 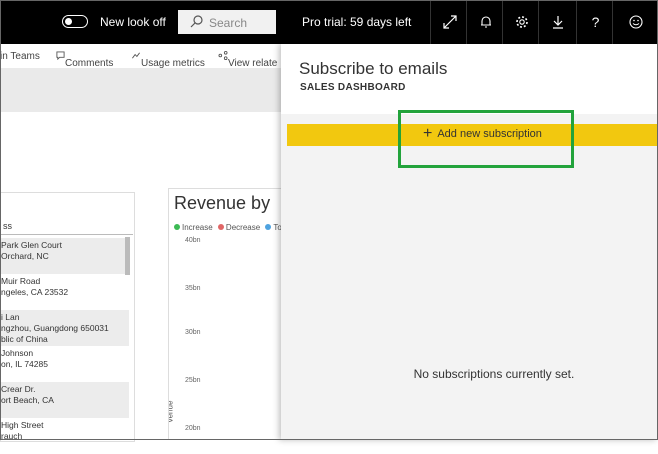 I want to click on gear-icon, so click(x=521, y=22).